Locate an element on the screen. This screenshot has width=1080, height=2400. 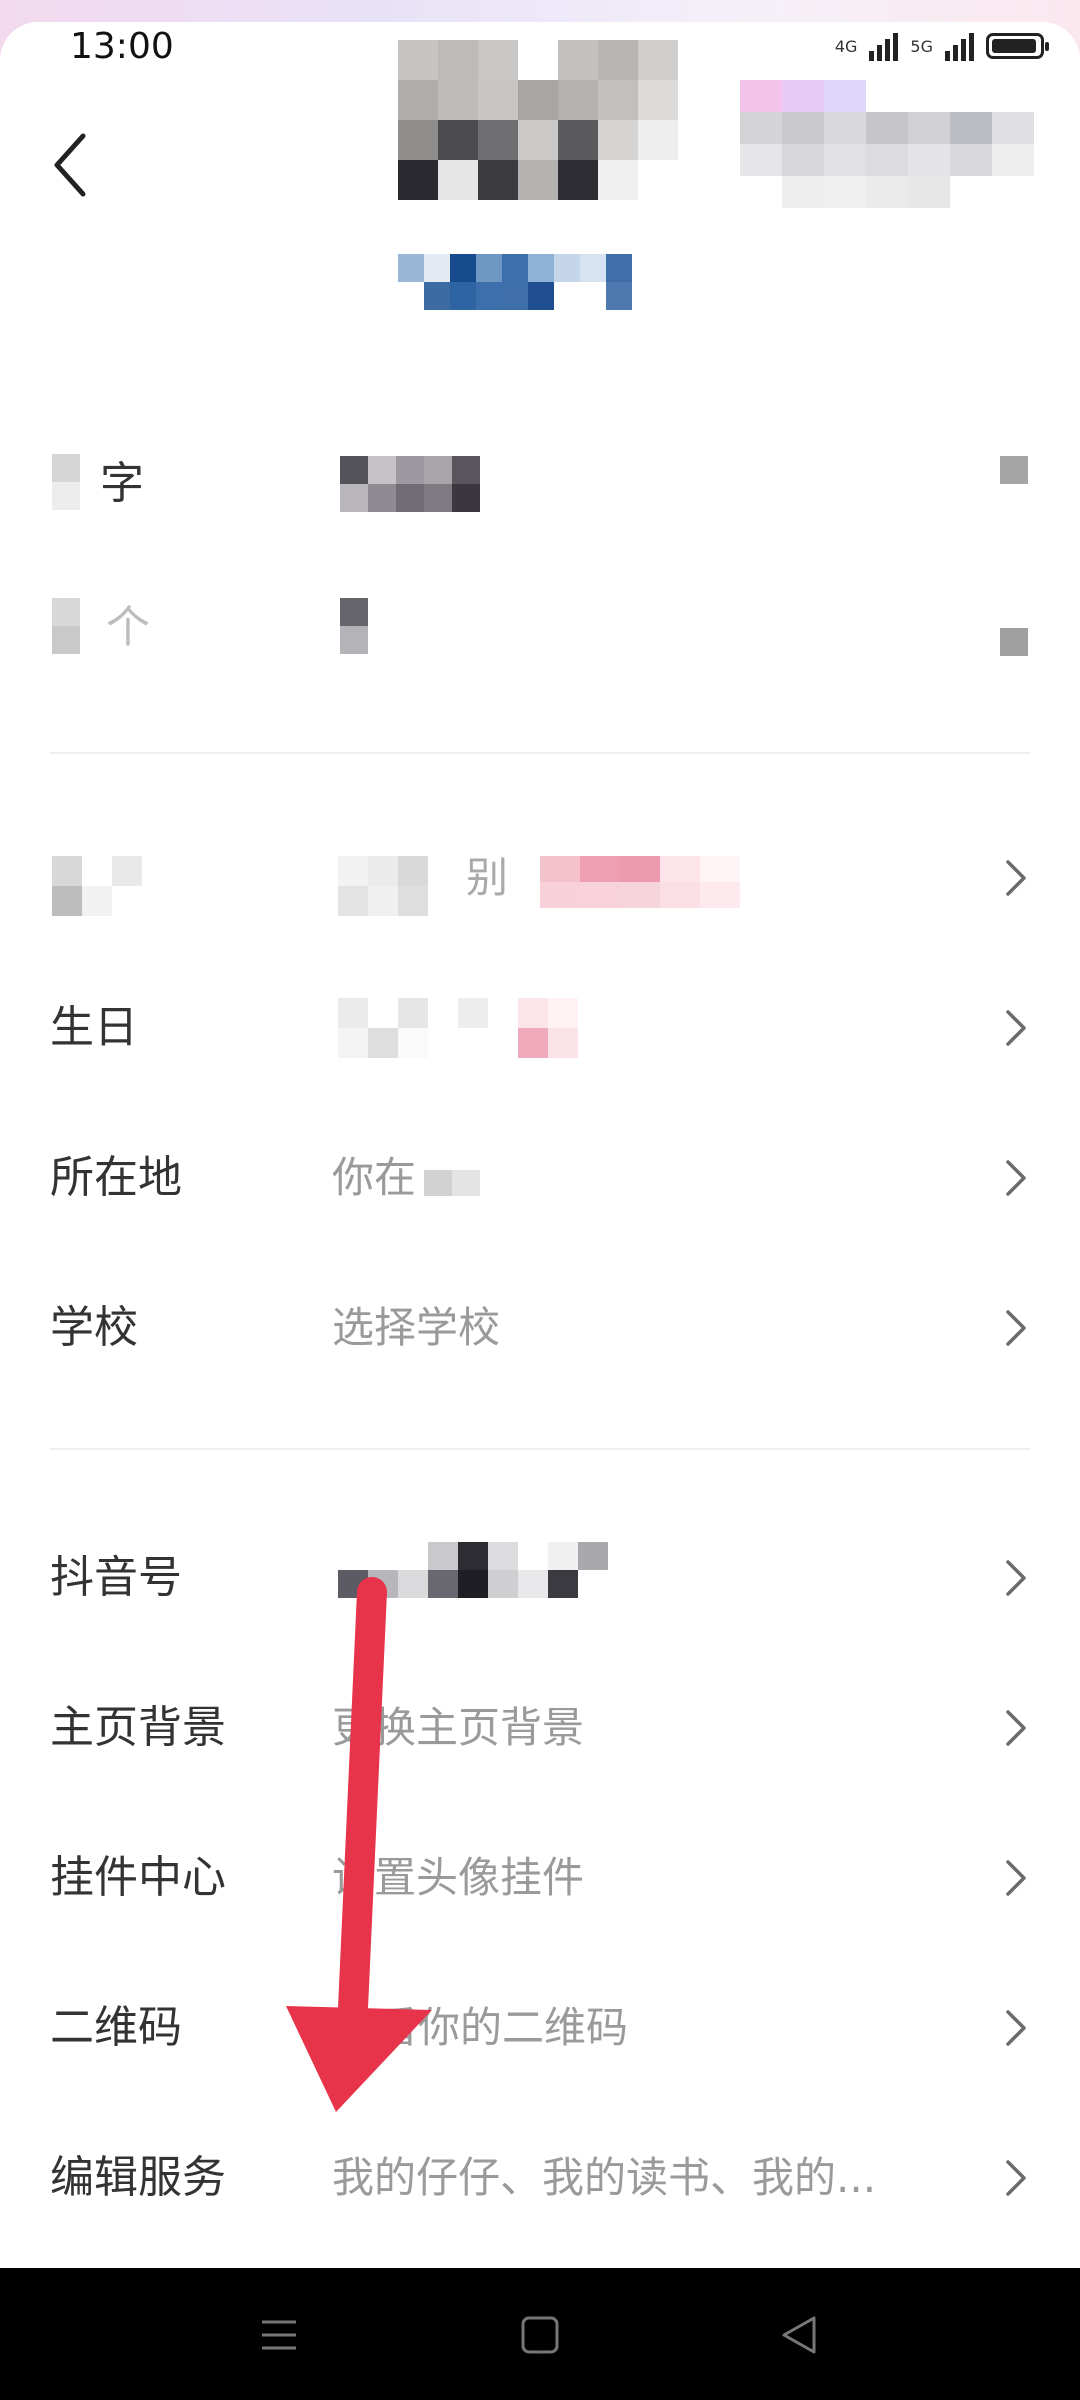
row-label: 挂件中心 is located at coordinates (138, 1877).